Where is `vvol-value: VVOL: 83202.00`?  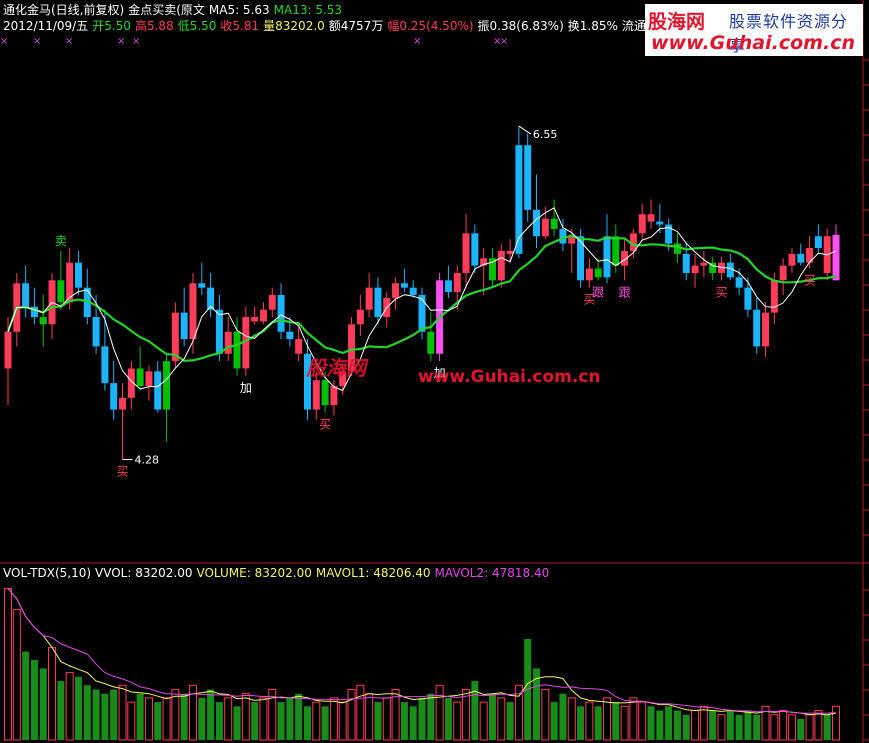
vvol-value: VVOL: 83202.00 is located at coordinates (144, 573).